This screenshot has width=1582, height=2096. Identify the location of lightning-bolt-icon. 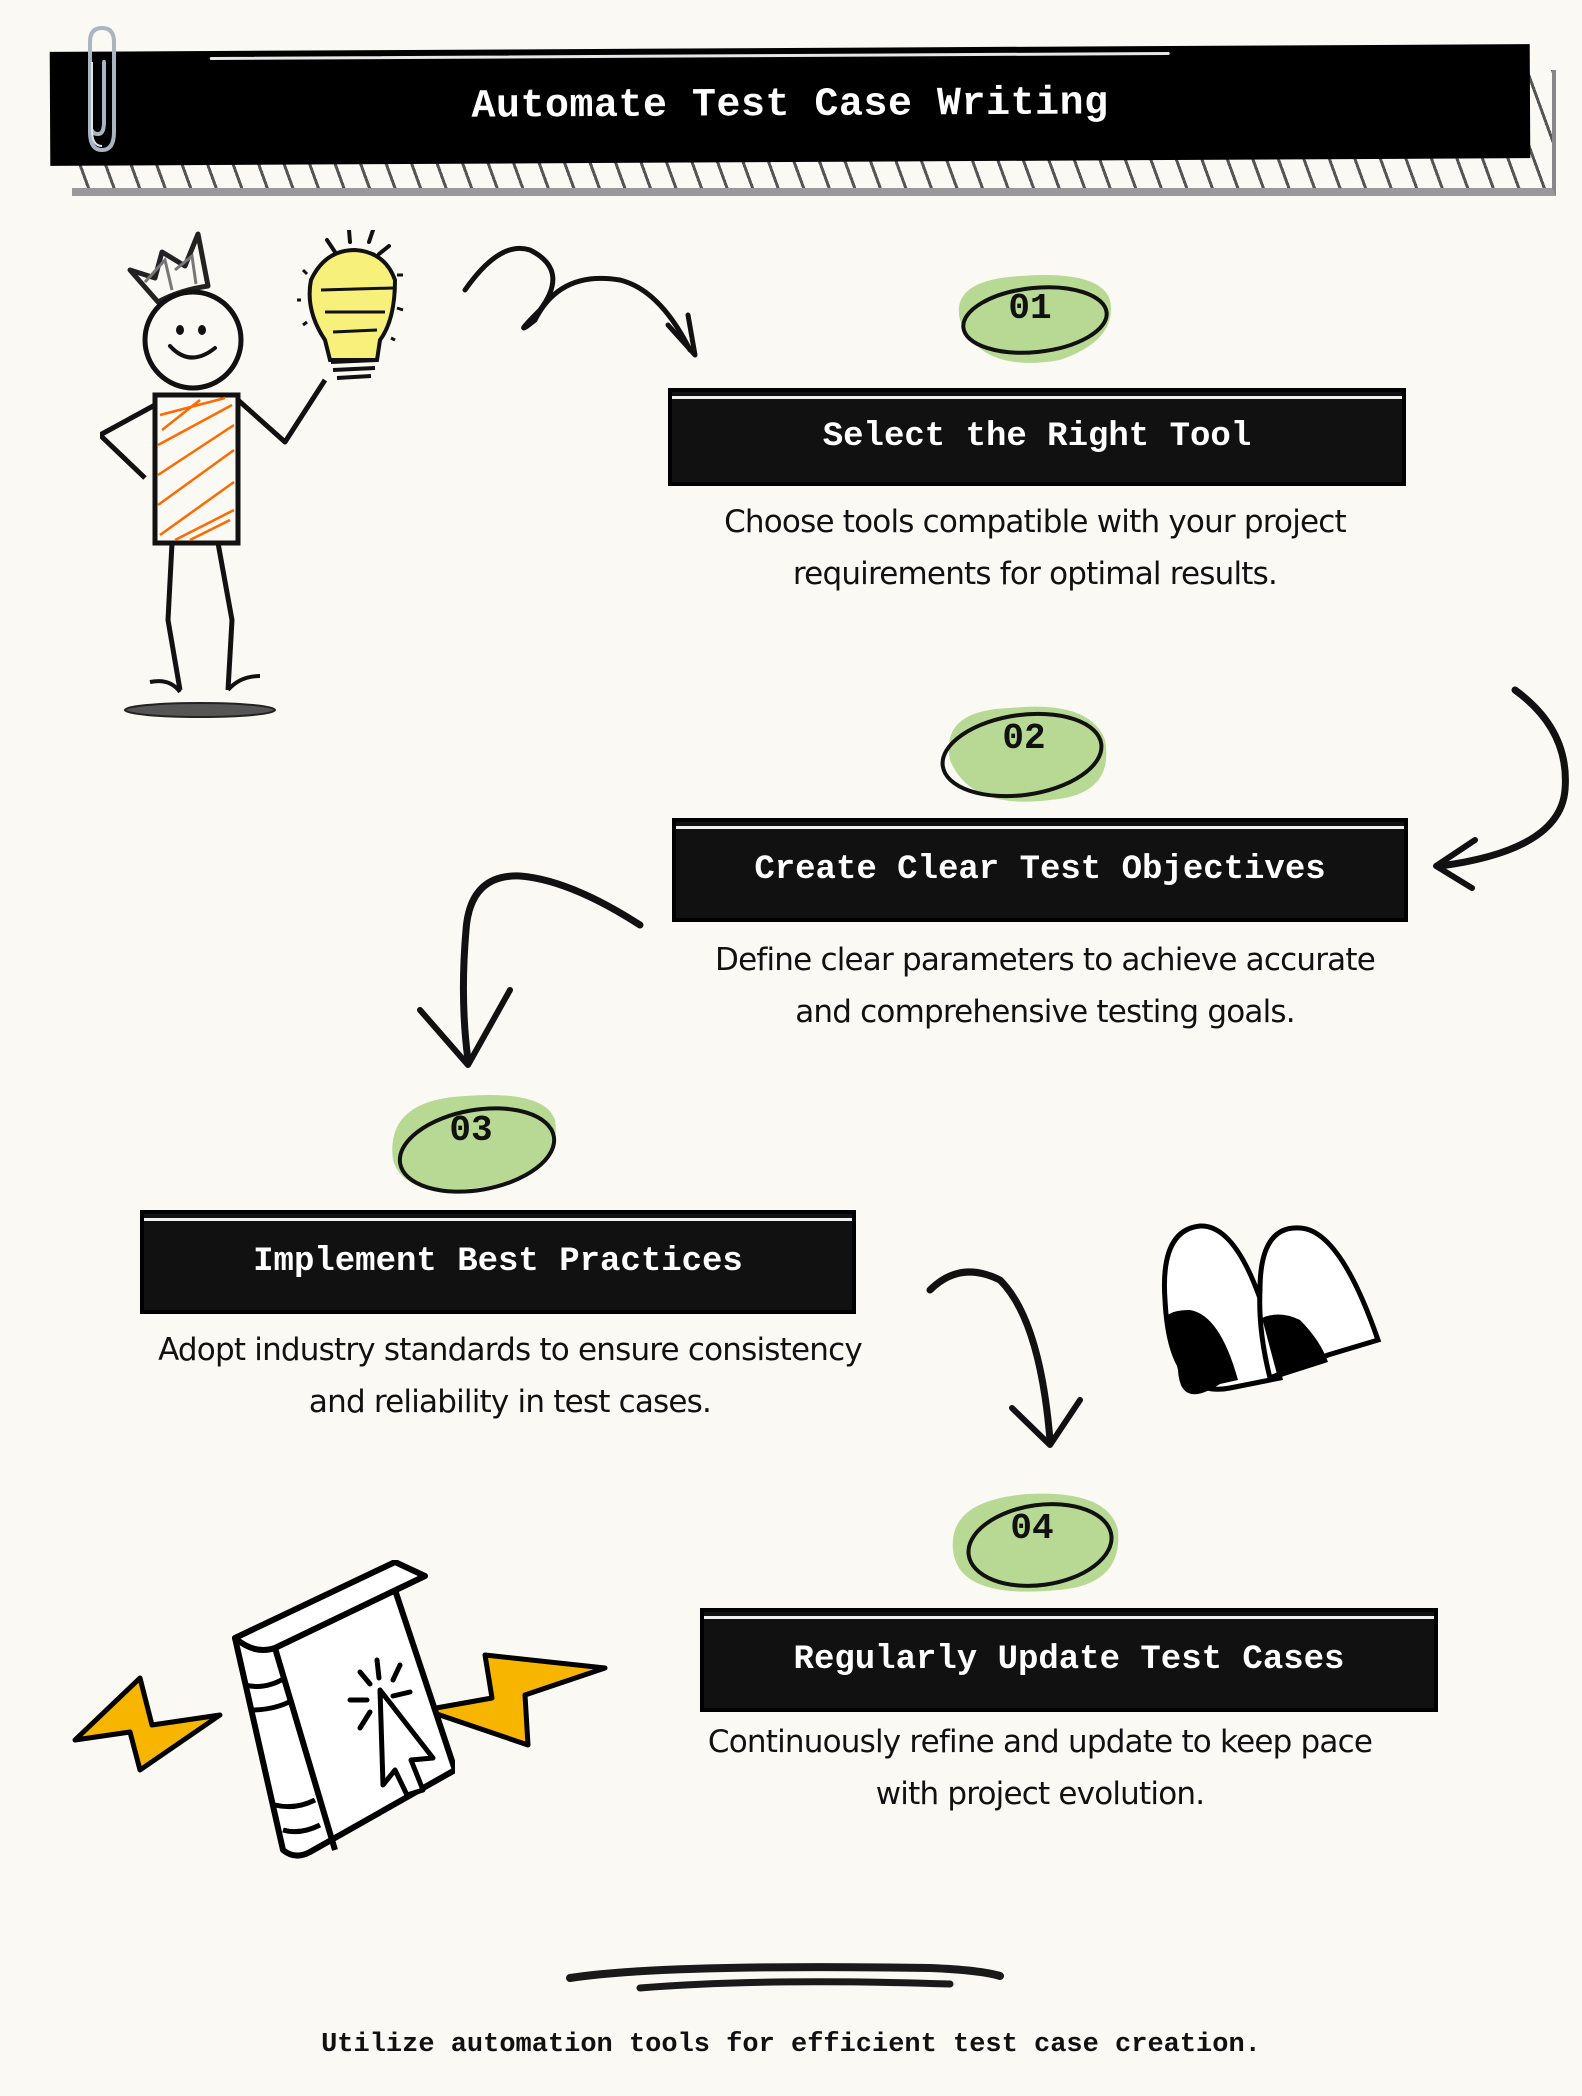
(147, 1724).